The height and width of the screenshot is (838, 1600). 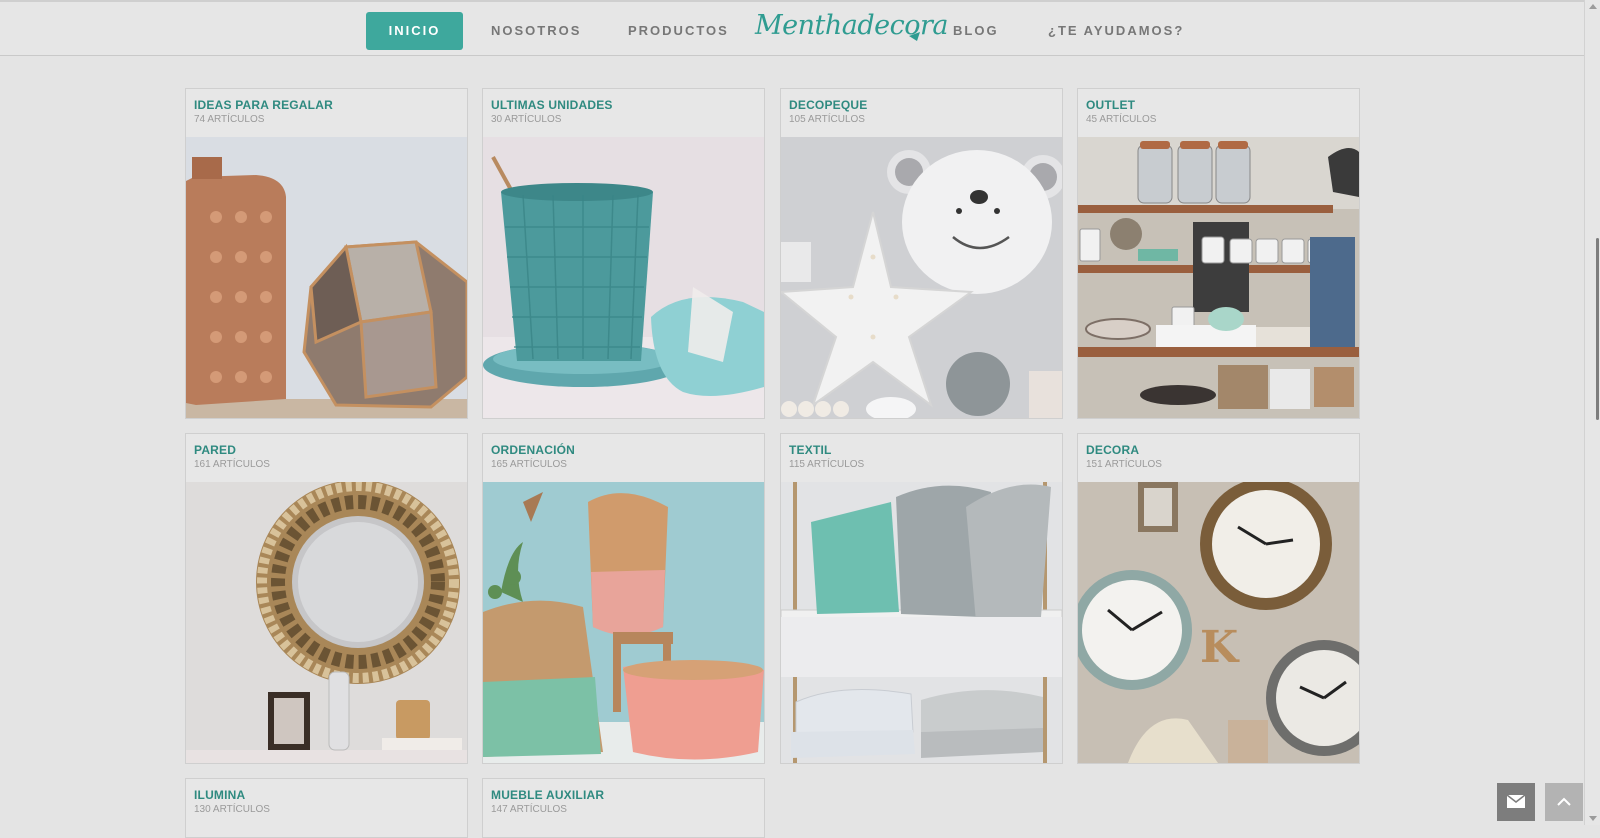 I want to click on category-title: PARED, so click(x=330, y=450).